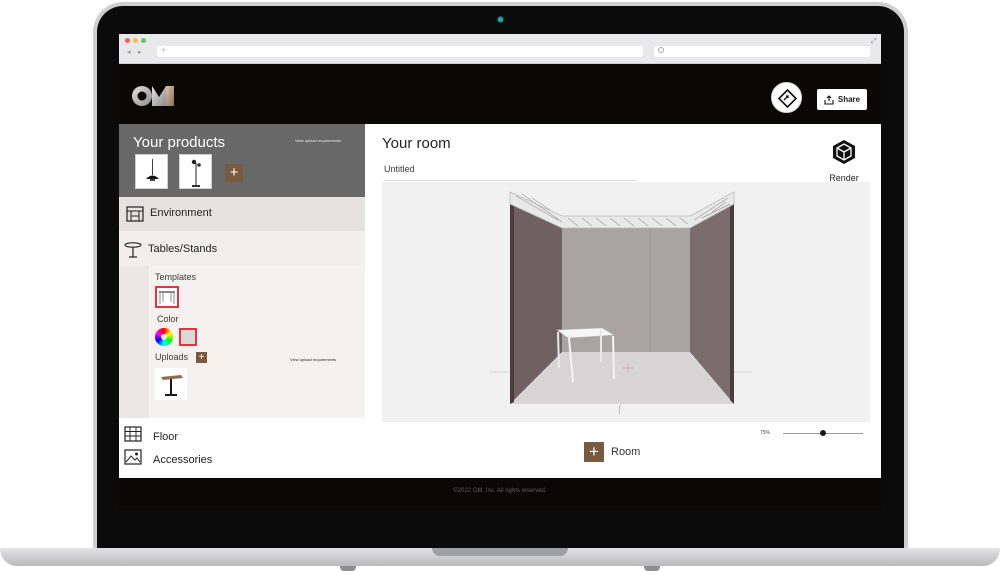 The height and width of the screenshot is (575, 1000). I want to click on room-title: Your room, so click(416, 143).